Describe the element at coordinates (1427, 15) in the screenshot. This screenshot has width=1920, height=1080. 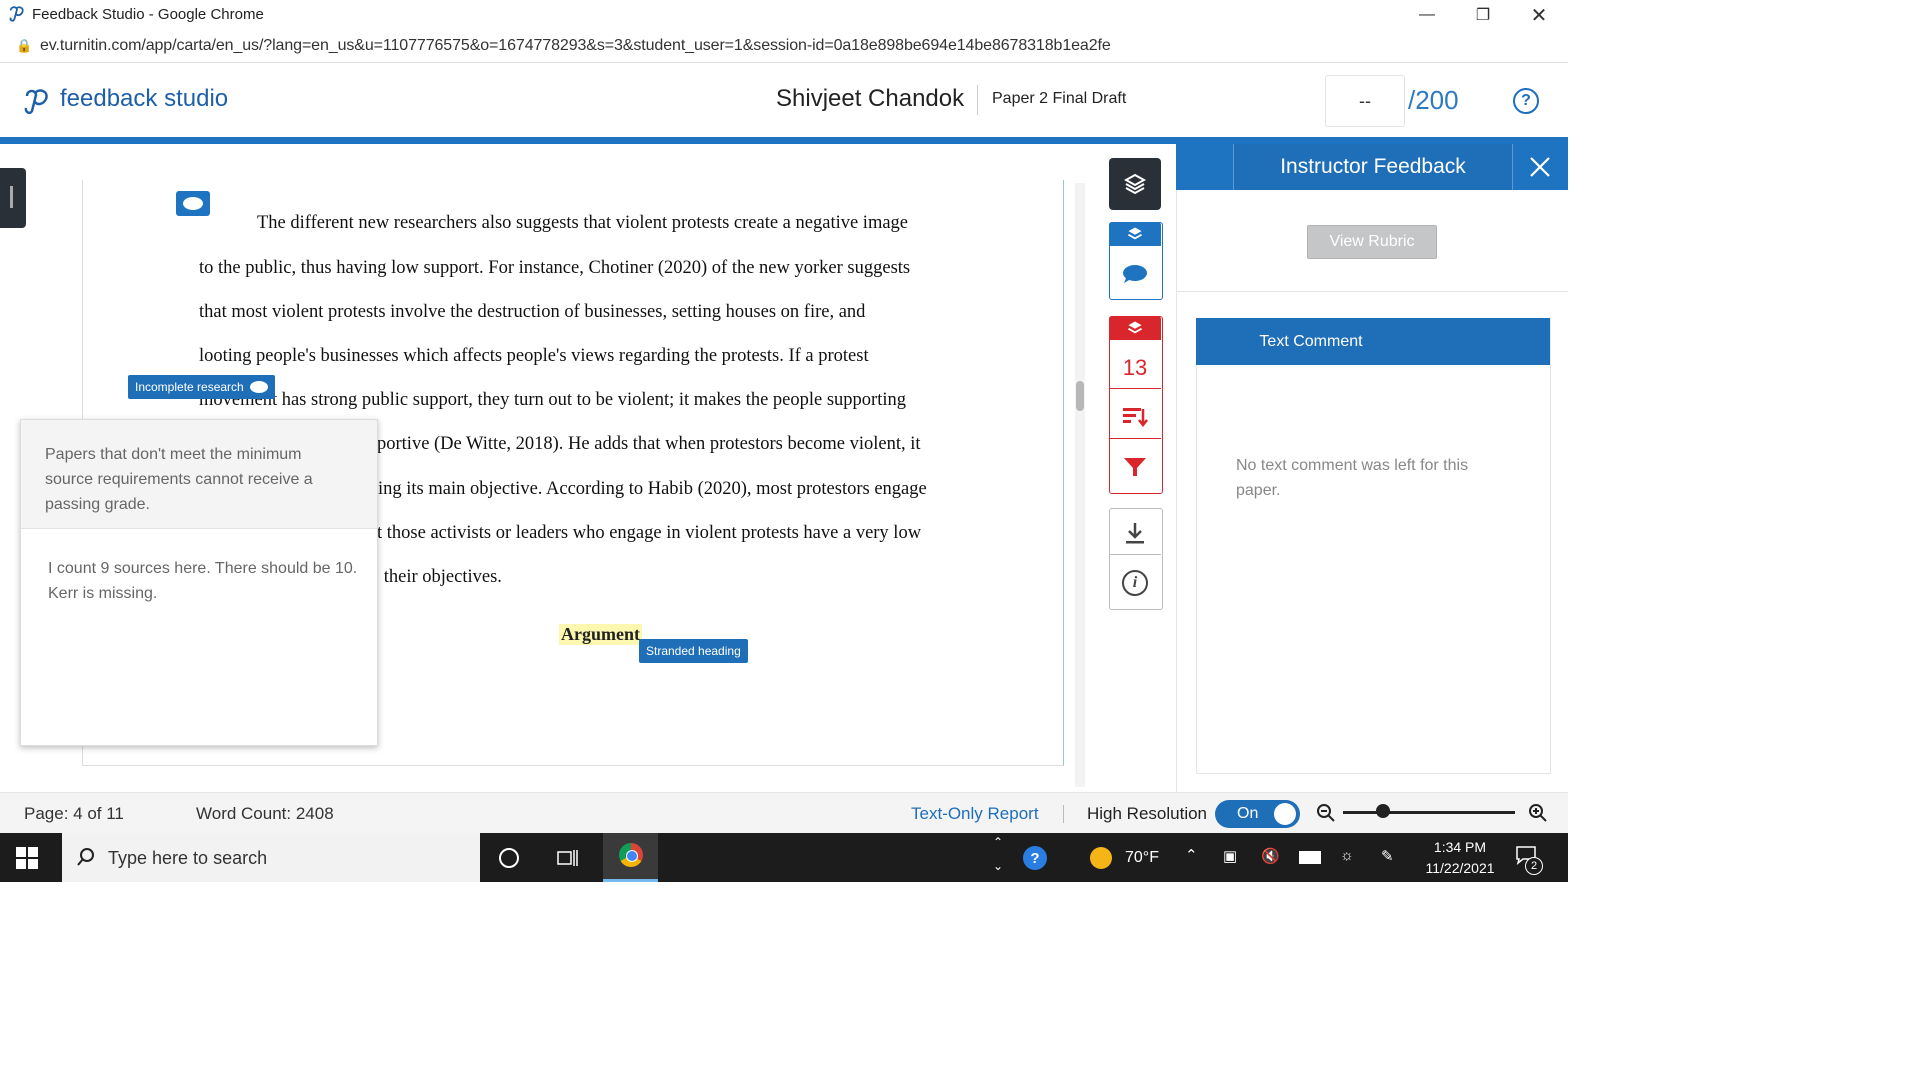
I see `minimize-button: —` at that location.